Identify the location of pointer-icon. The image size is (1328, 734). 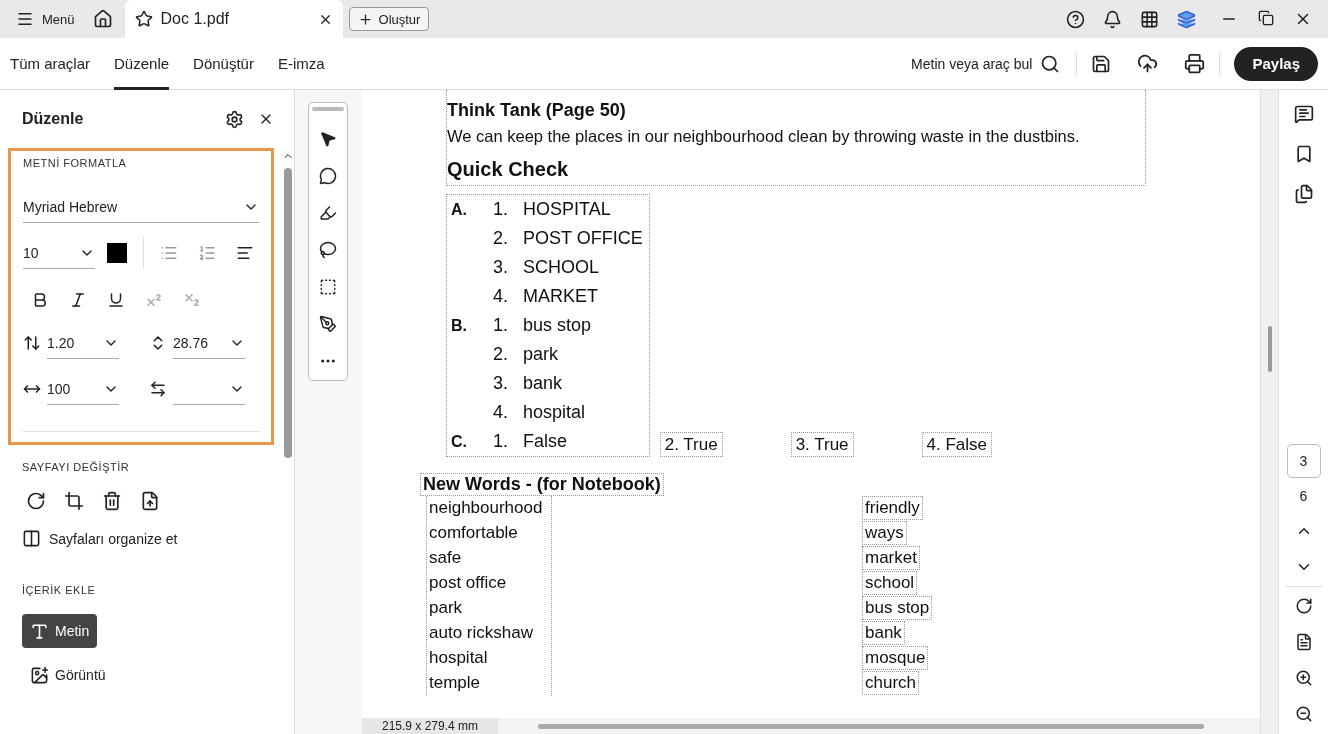
(328, 139).